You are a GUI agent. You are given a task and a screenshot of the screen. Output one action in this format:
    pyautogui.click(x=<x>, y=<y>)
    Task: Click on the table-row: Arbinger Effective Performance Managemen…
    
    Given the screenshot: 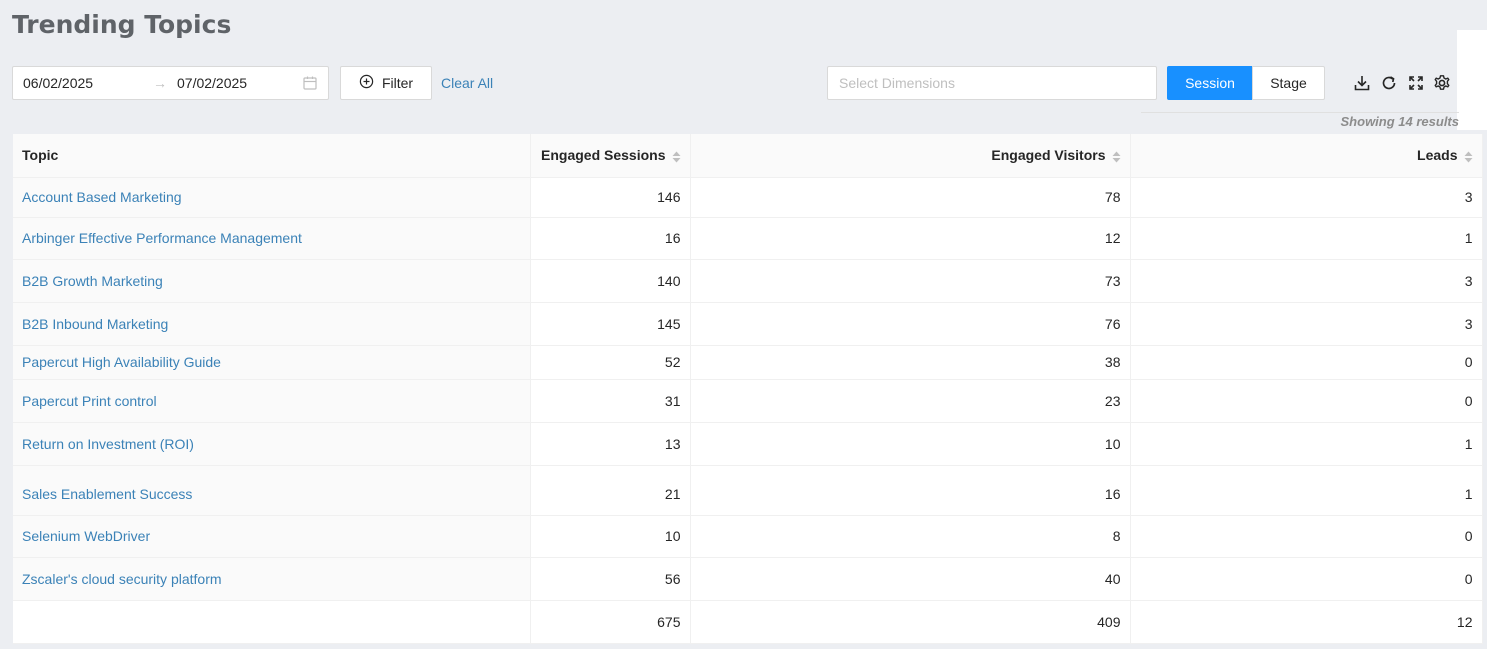 What is the action you would take?
    pyautogui.click(x=748, y=238)
    